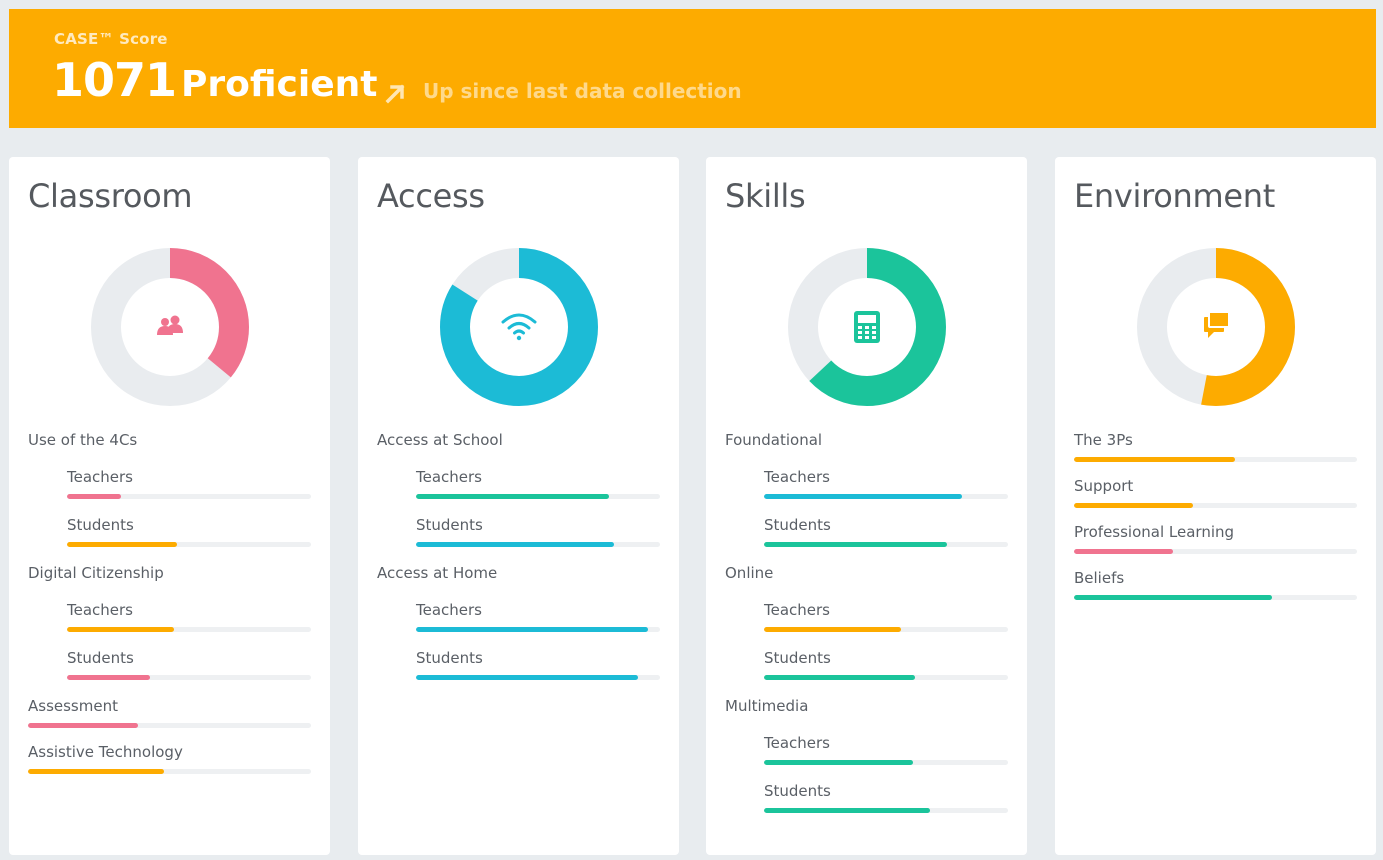 This screenshot has height=860, width=1383. What do you see at coordinates (279, 84) in the screenshot?
I see `case-score-level: Proficient` at bounding box center [279, 84].